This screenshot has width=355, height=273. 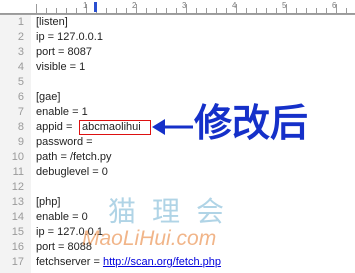 I want to click on arrow-left-icon, so click(x=172, y=127).